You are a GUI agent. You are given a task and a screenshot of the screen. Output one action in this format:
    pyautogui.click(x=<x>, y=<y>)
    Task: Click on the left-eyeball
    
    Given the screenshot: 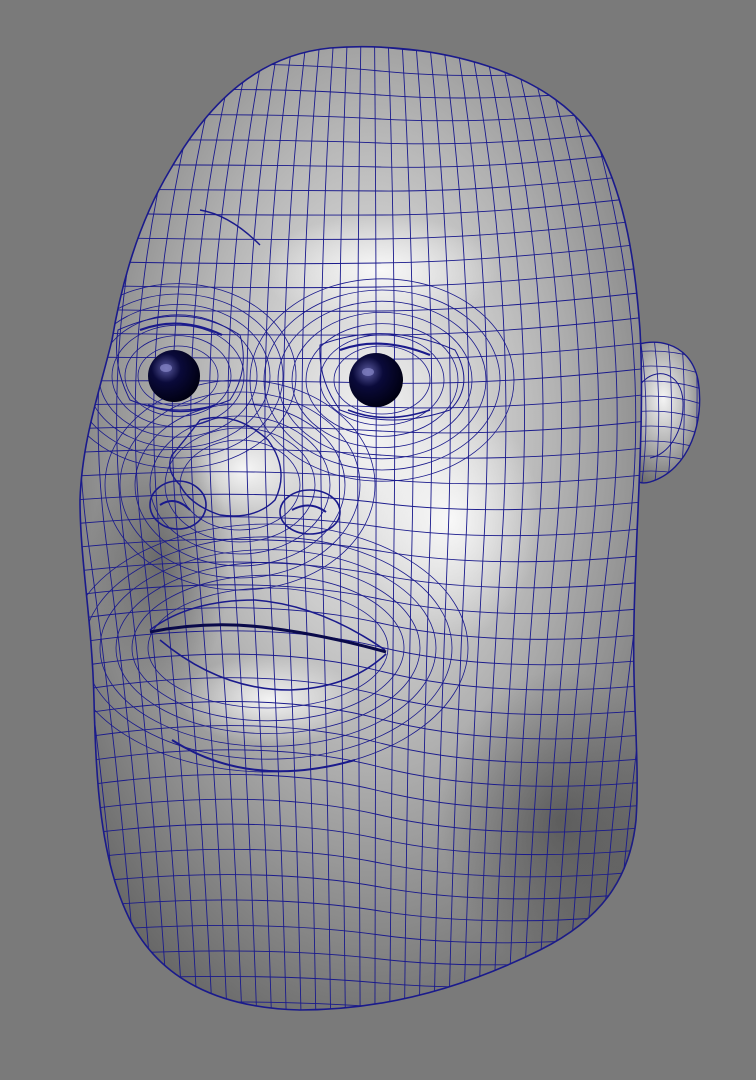 What is the action you would take?
    pyautogui.click(x=174, y=376)
    